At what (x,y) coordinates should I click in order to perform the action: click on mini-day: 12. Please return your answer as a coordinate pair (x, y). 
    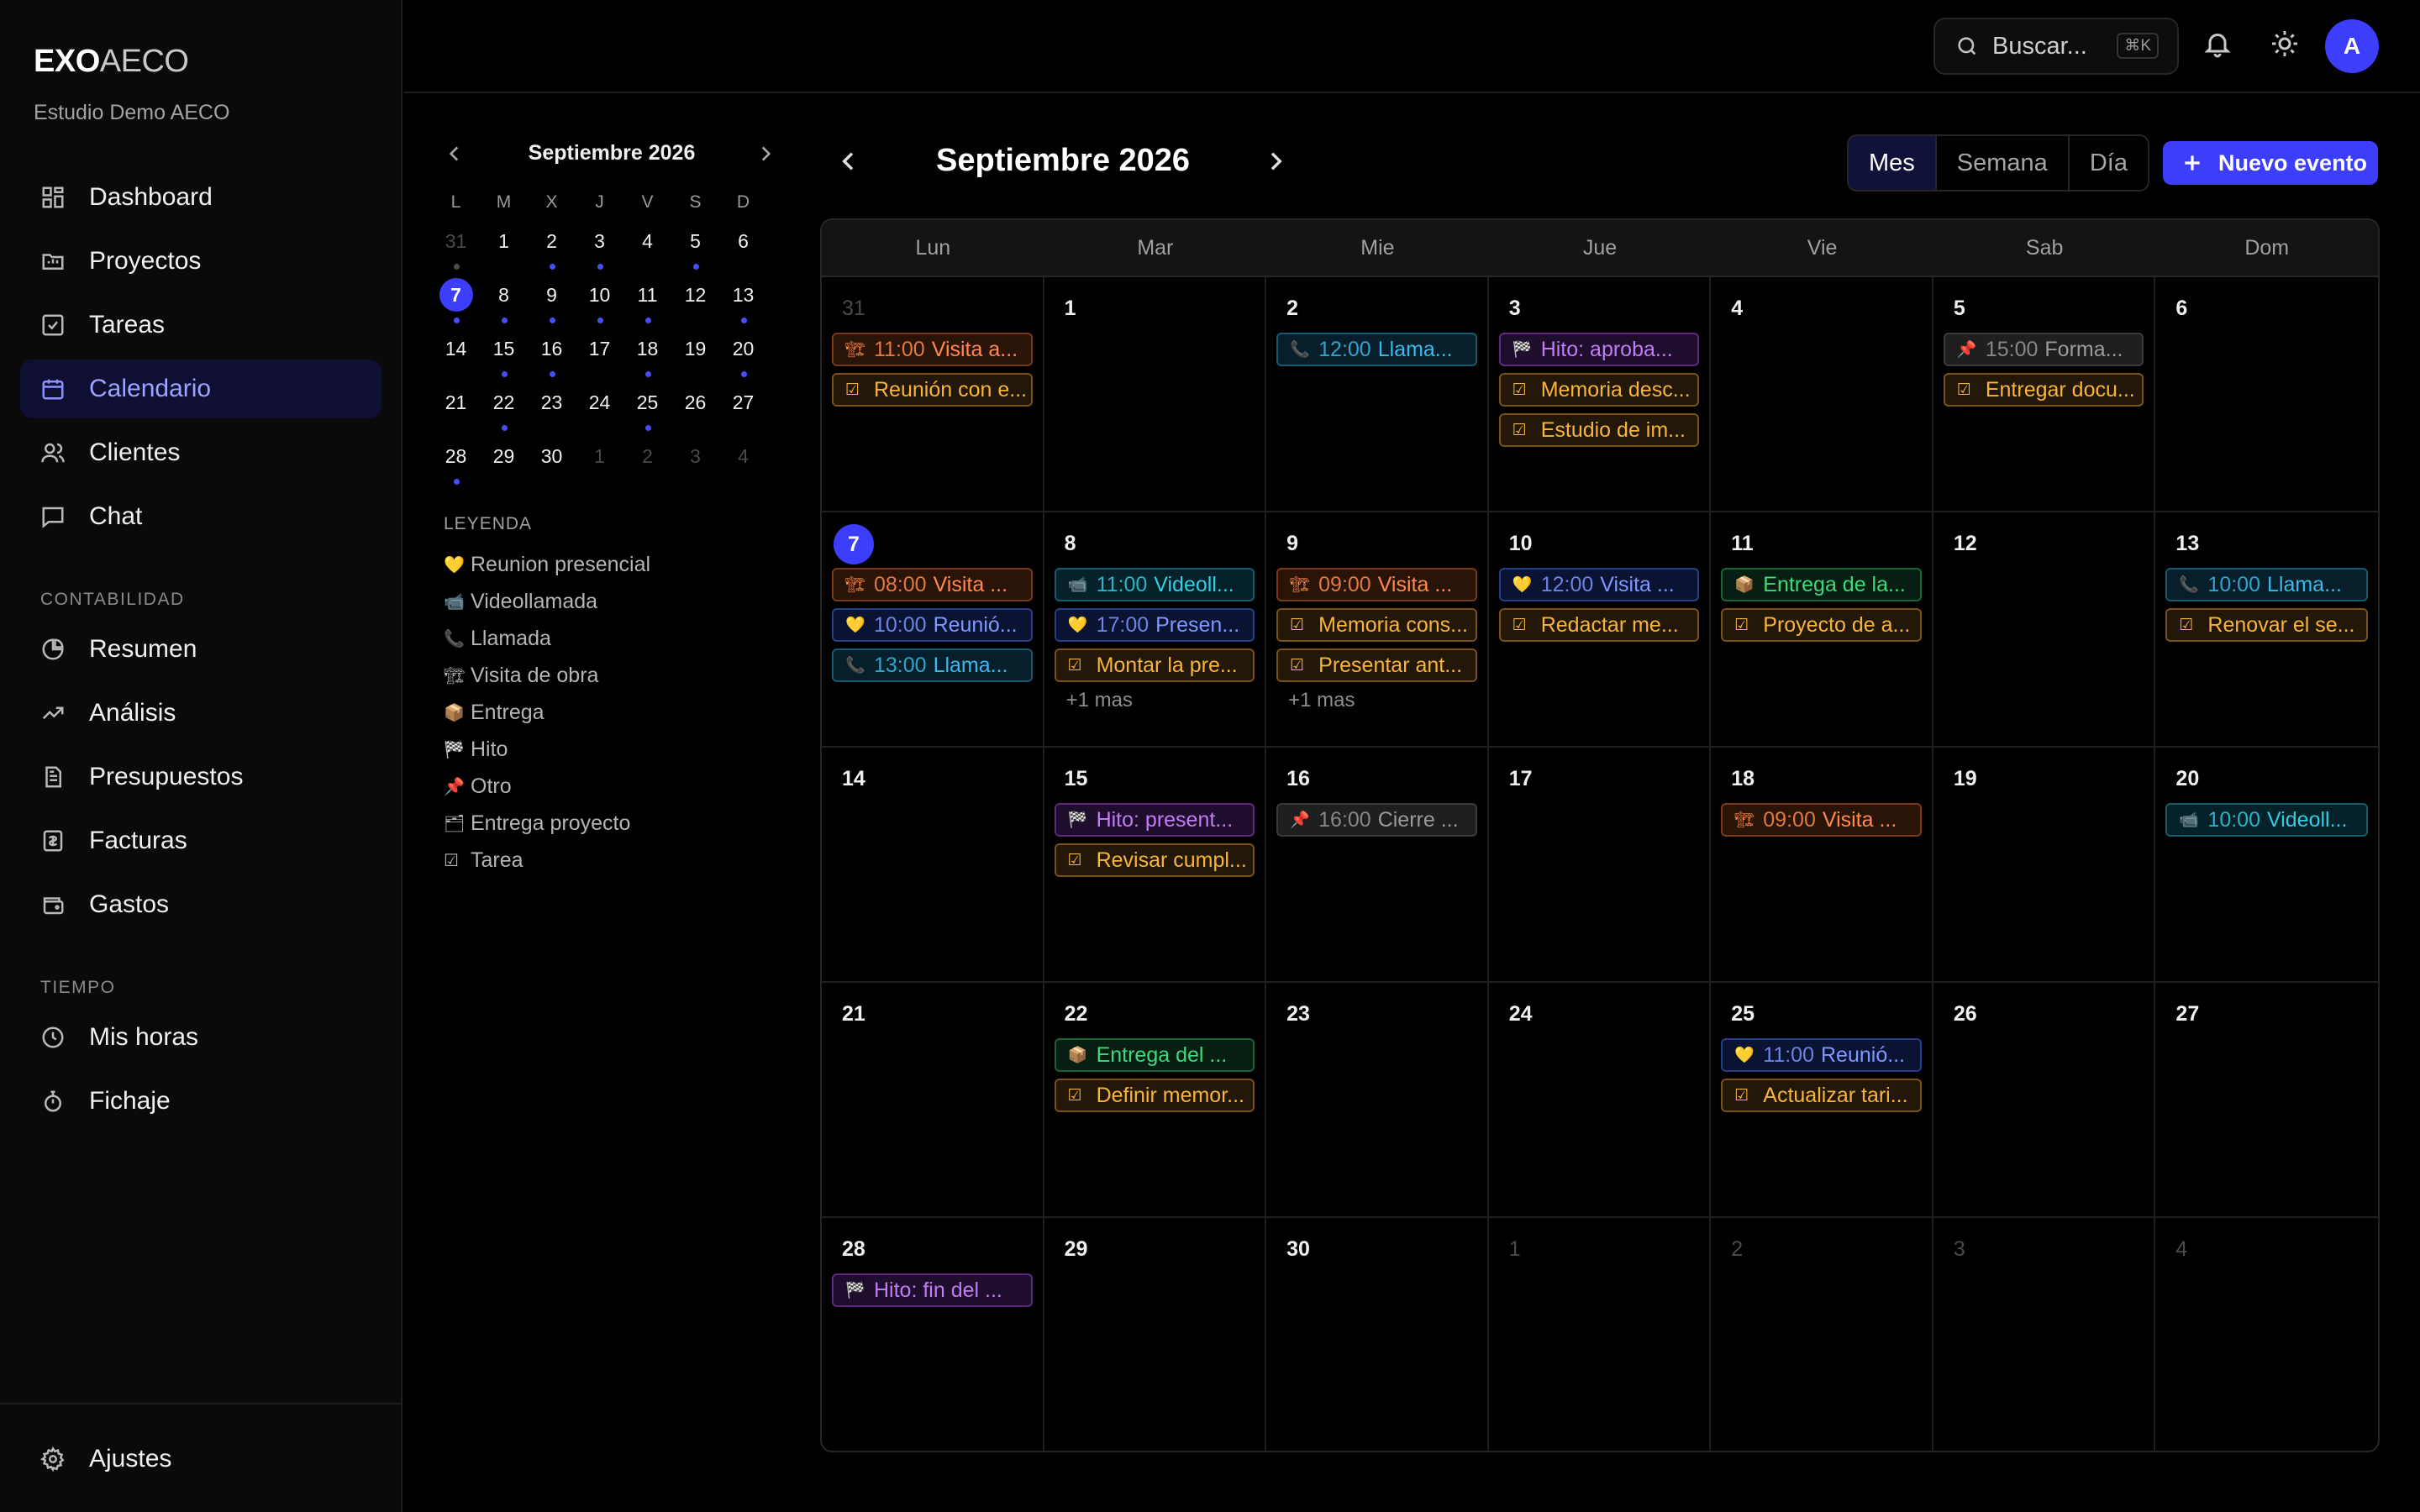
    Looking at the image, I should click on (695, 301).